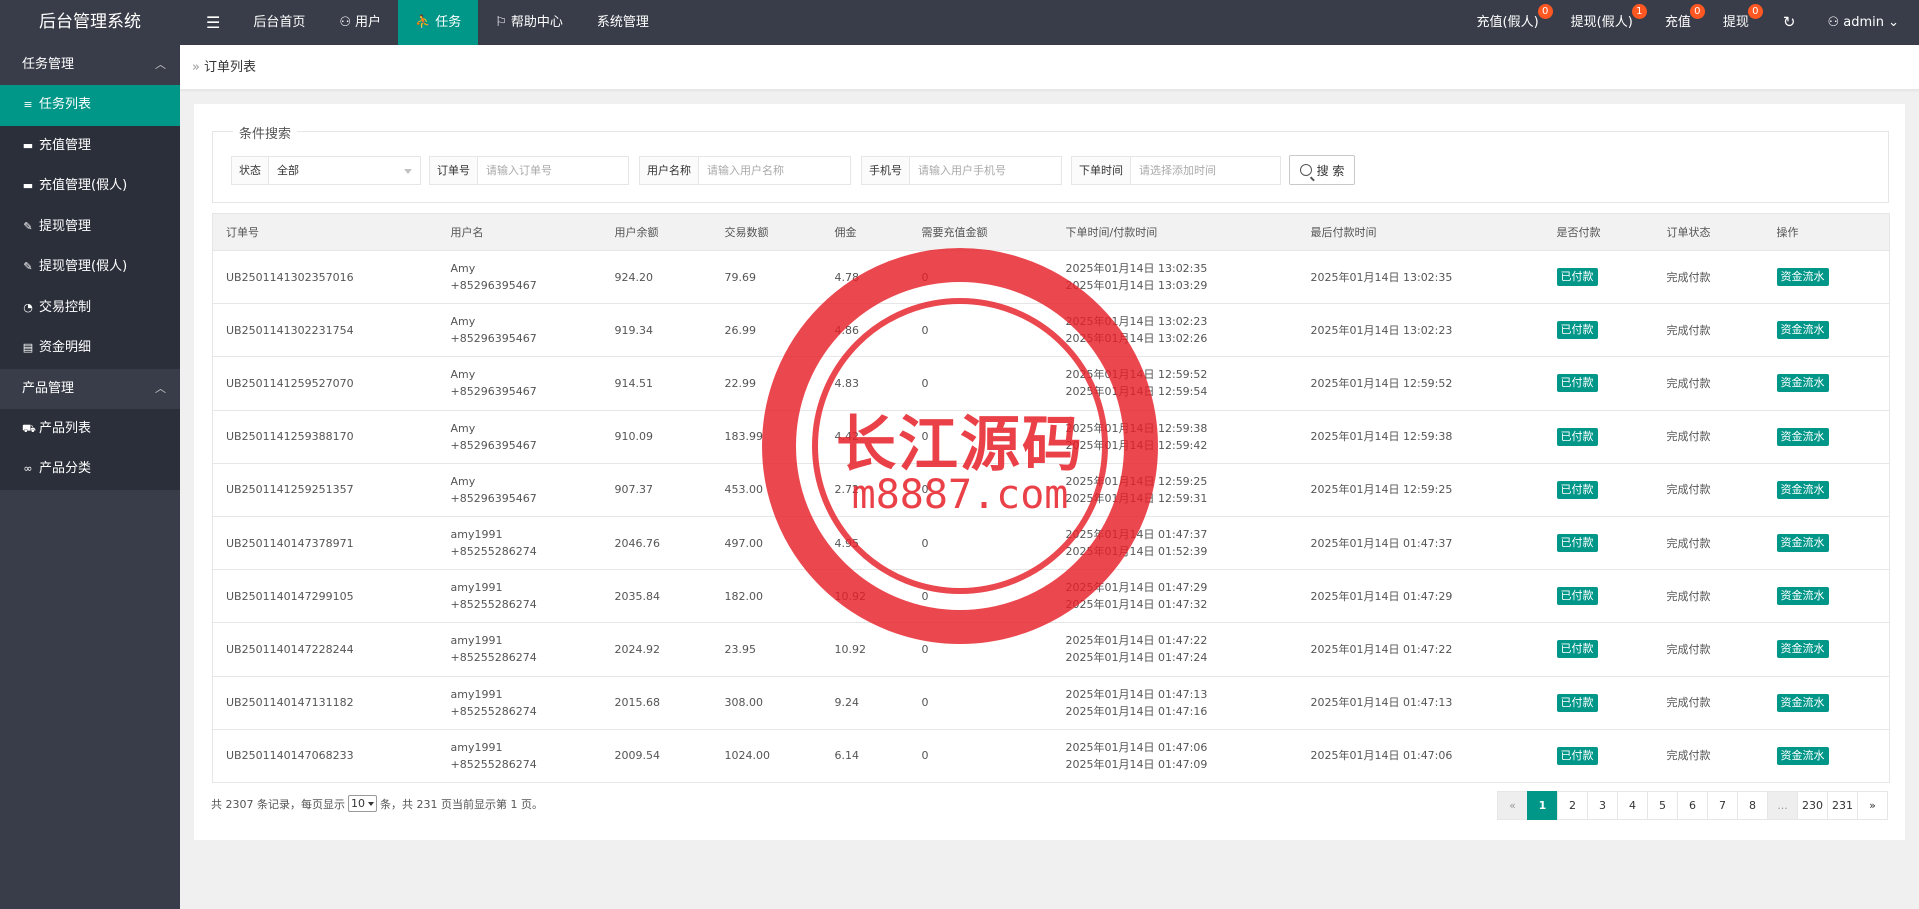 The width and height of the screenshot is (1919, 909). Describe the element at coordinates (90, 146) in the screenshot. I see `sidebar-item-recharge: ▬ 充值管理` at that location.